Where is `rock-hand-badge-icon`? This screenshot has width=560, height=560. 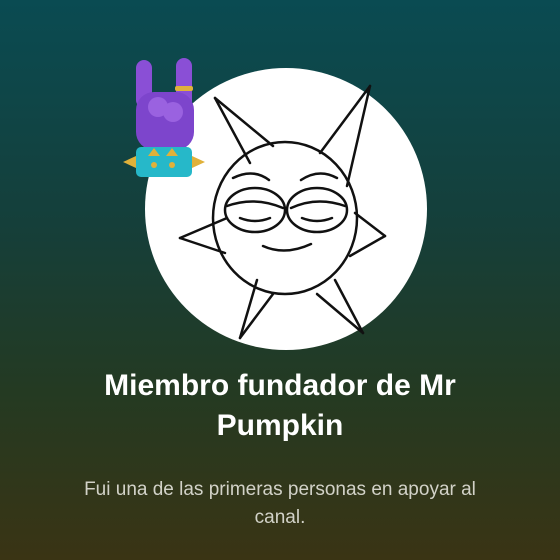
rock-hand-badge-icon is located at coordinates (164, 117).